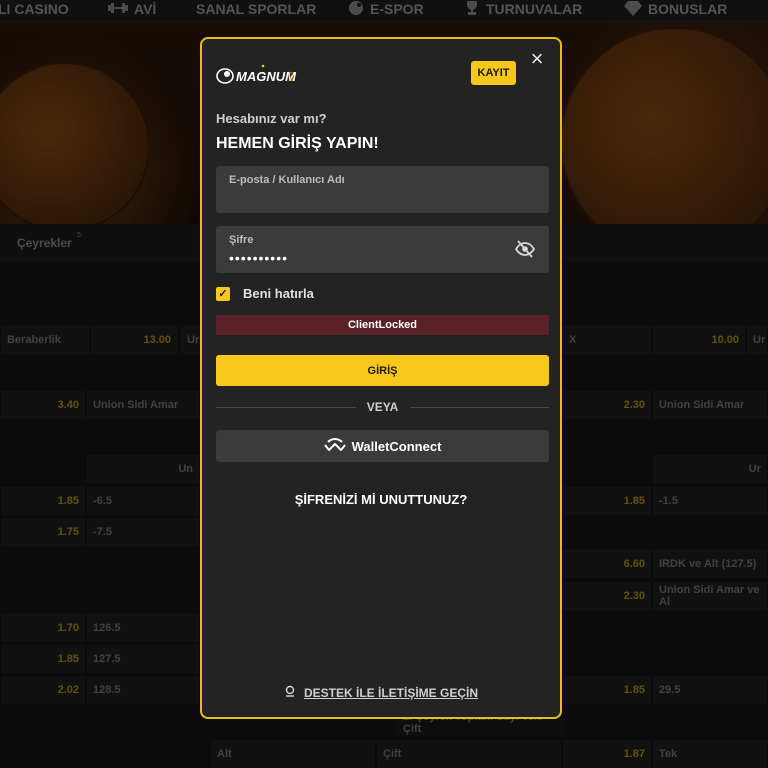 This screenshot has width=768, height=768. What do you see at coordinates (241, 240) in the screenshot?
I see `password-label: Şifre` at bounding box center [241, 240].